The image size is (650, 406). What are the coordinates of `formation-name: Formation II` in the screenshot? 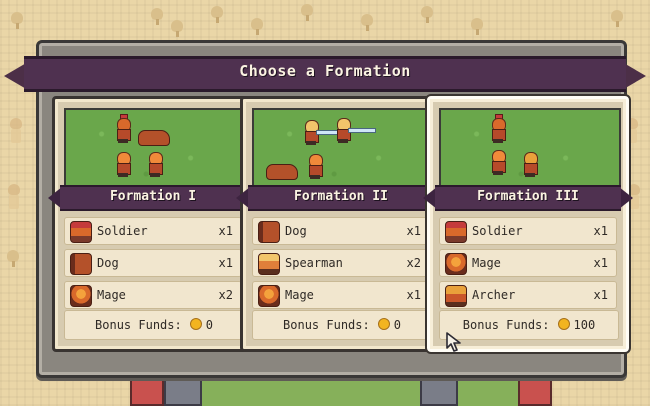 It's located at (341, 196).